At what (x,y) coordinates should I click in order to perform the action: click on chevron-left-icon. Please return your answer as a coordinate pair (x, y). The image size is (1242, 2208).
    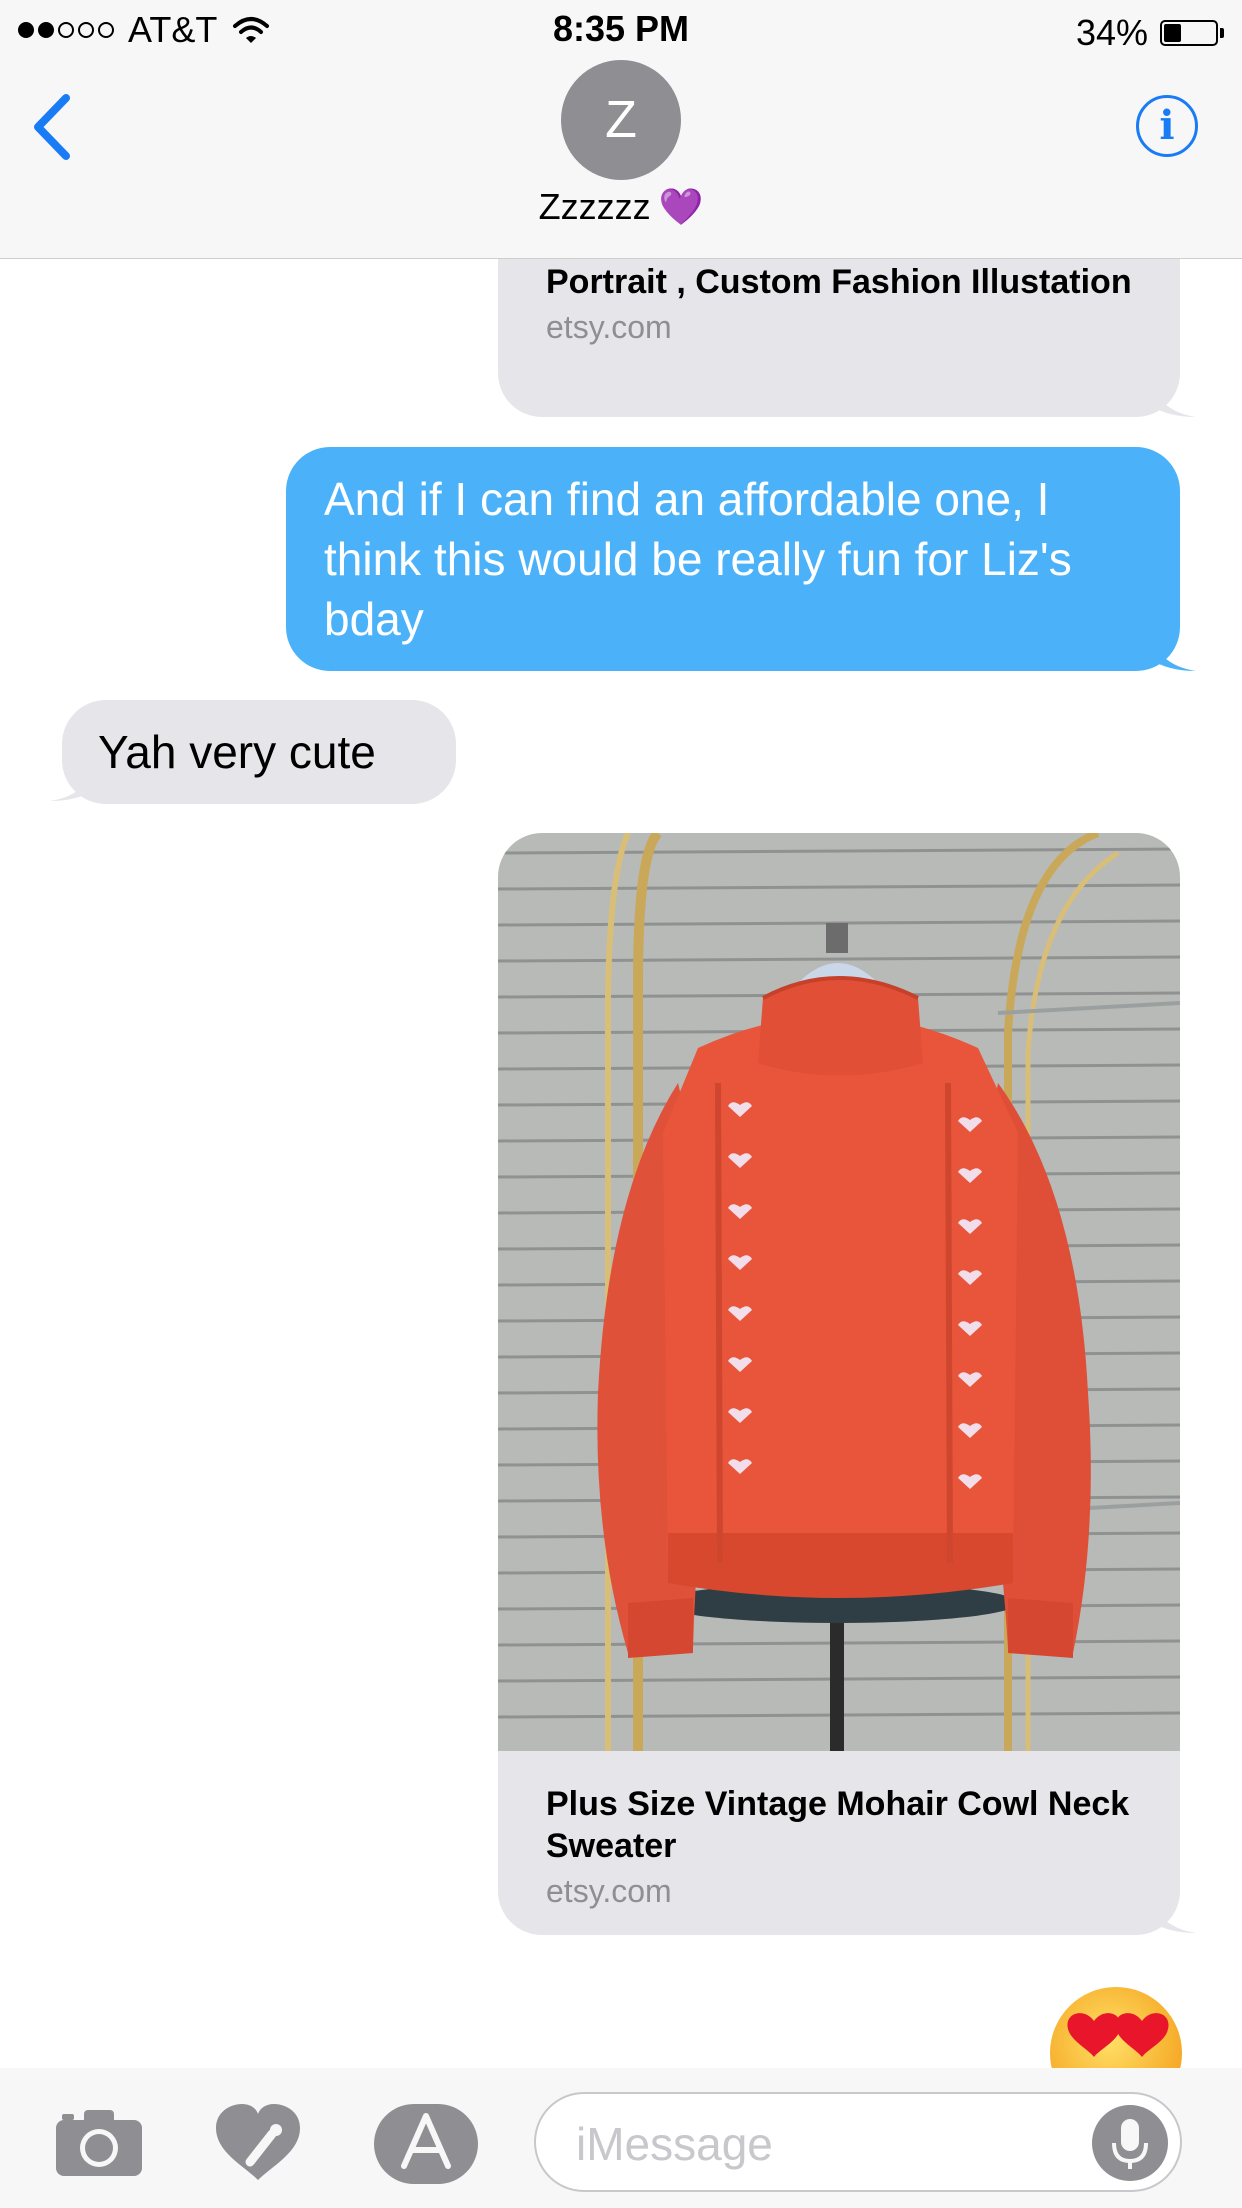
    Looking at the image, I should click on (52, 127).